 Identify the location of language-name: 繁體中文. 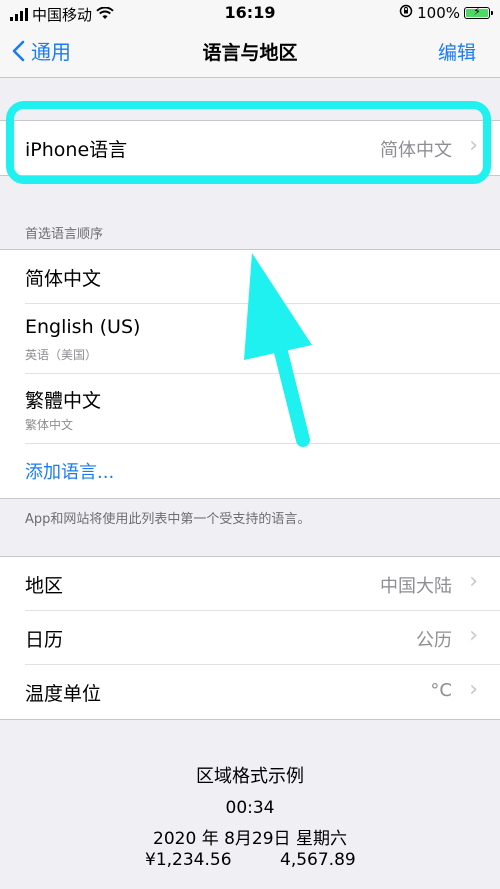
(63, 401).